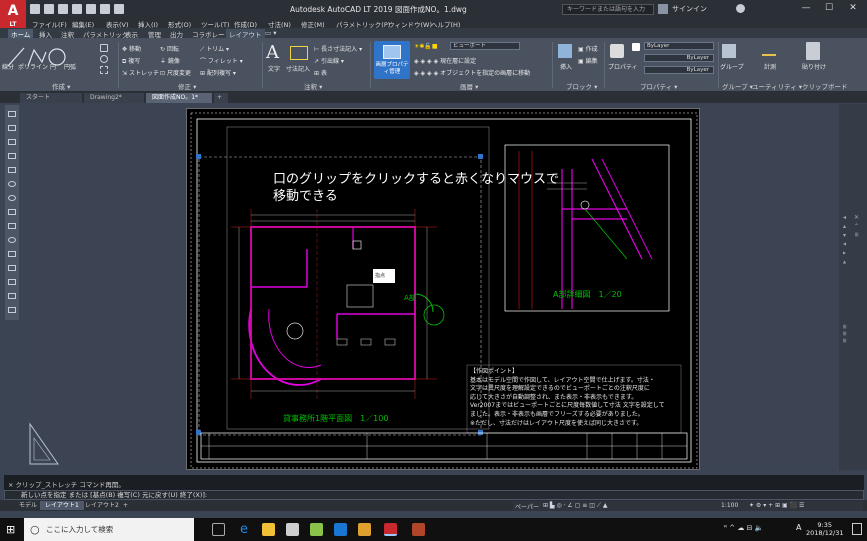  Describe the element at coordinates (33, 66) in the screenshot. I see `polyline-button: ポリライン` at that location.